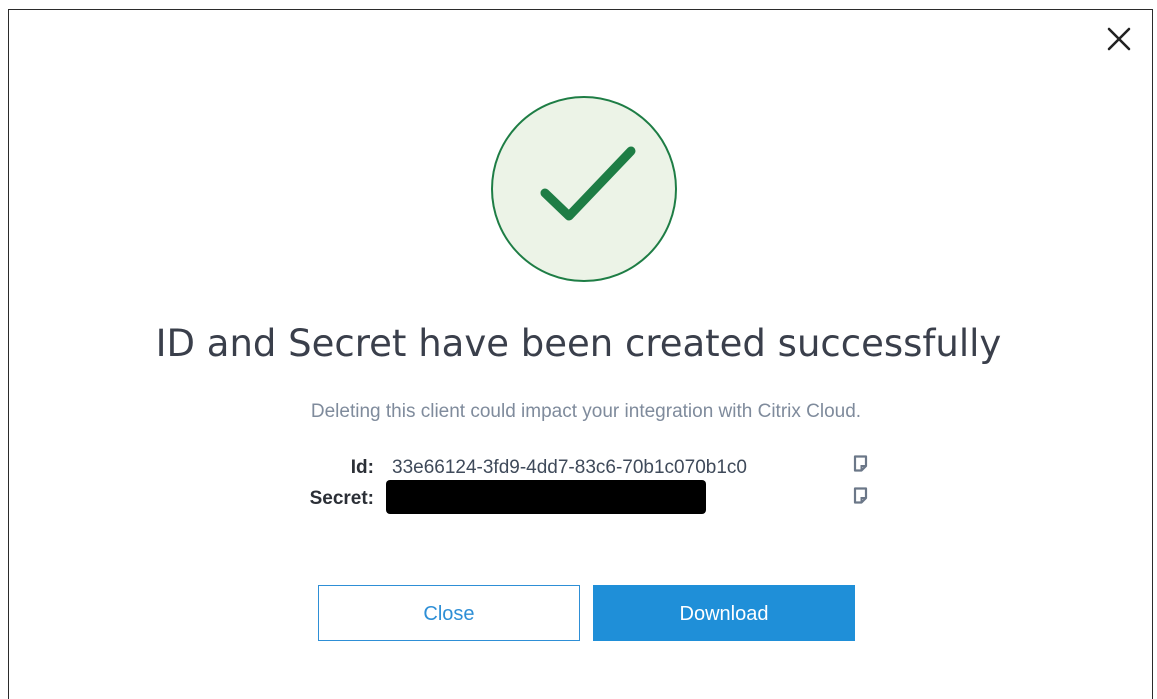 Image resolution: width=1157 pixels, height=699 pixels. Describe the element at coordinates (449, 613) in the screenshot. I see `close-button: Close` at that location.